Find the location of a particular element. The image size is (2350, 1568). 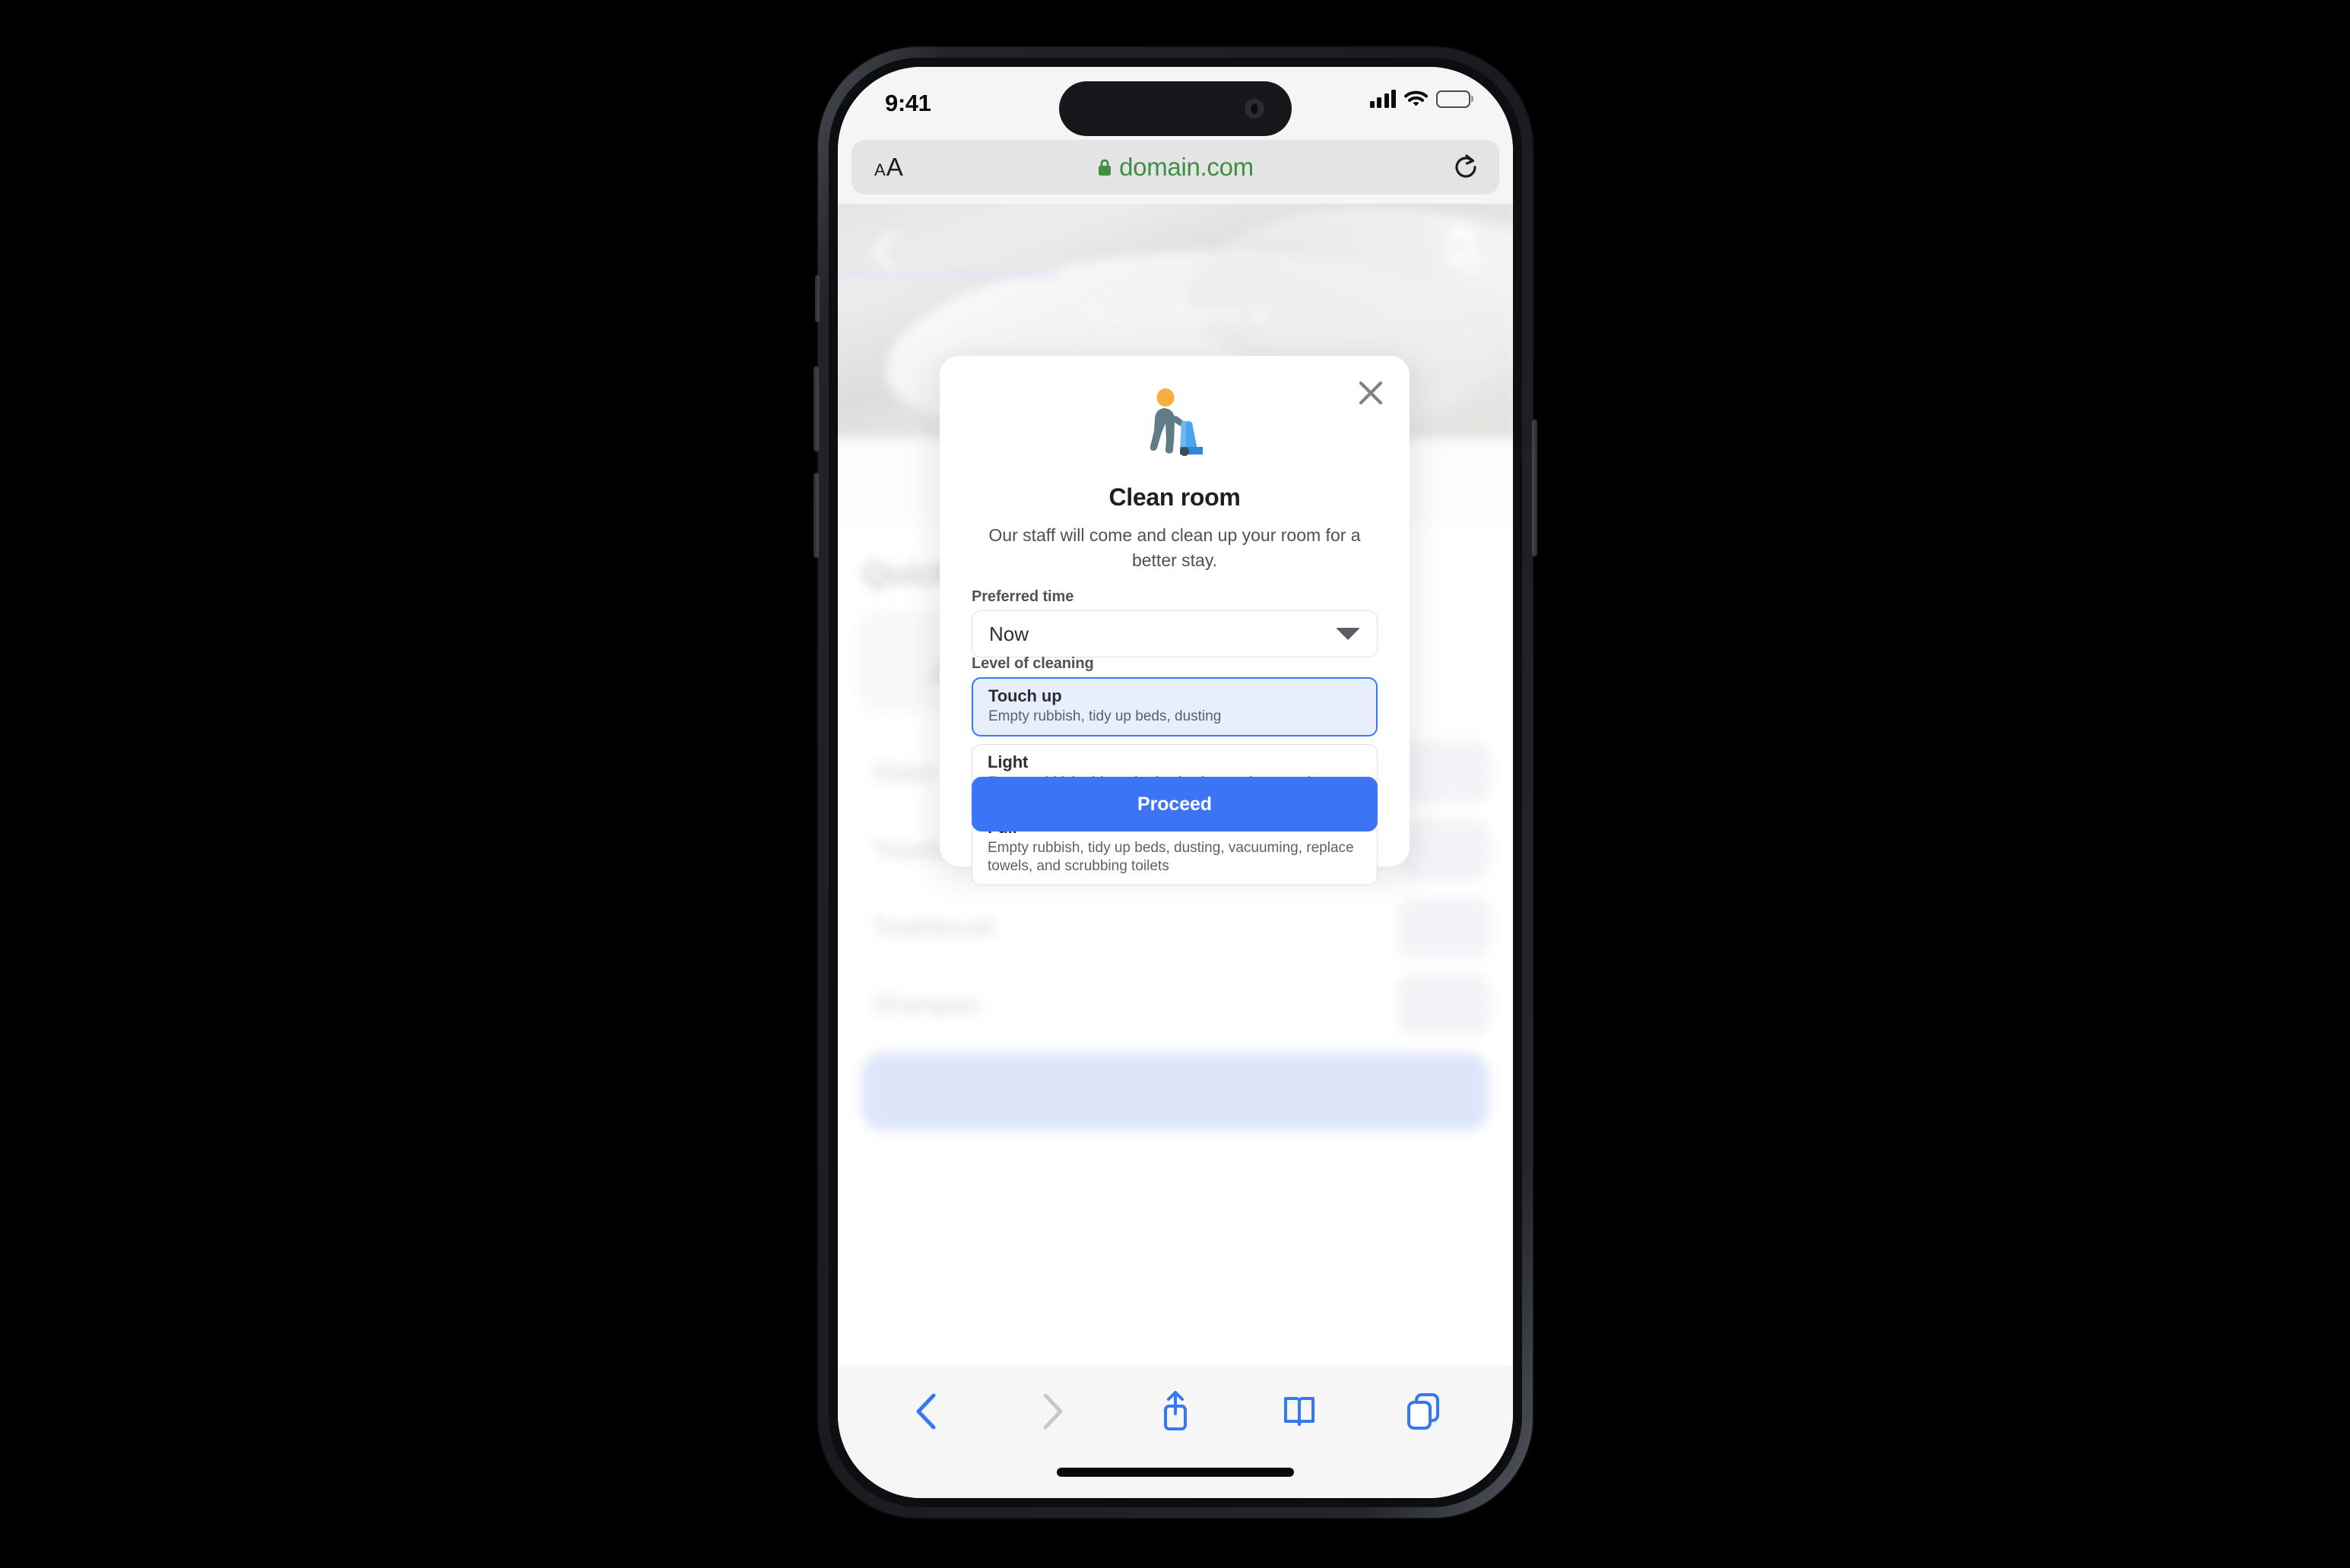

modal-title: Clean room is located at coordinates (1174, 497).